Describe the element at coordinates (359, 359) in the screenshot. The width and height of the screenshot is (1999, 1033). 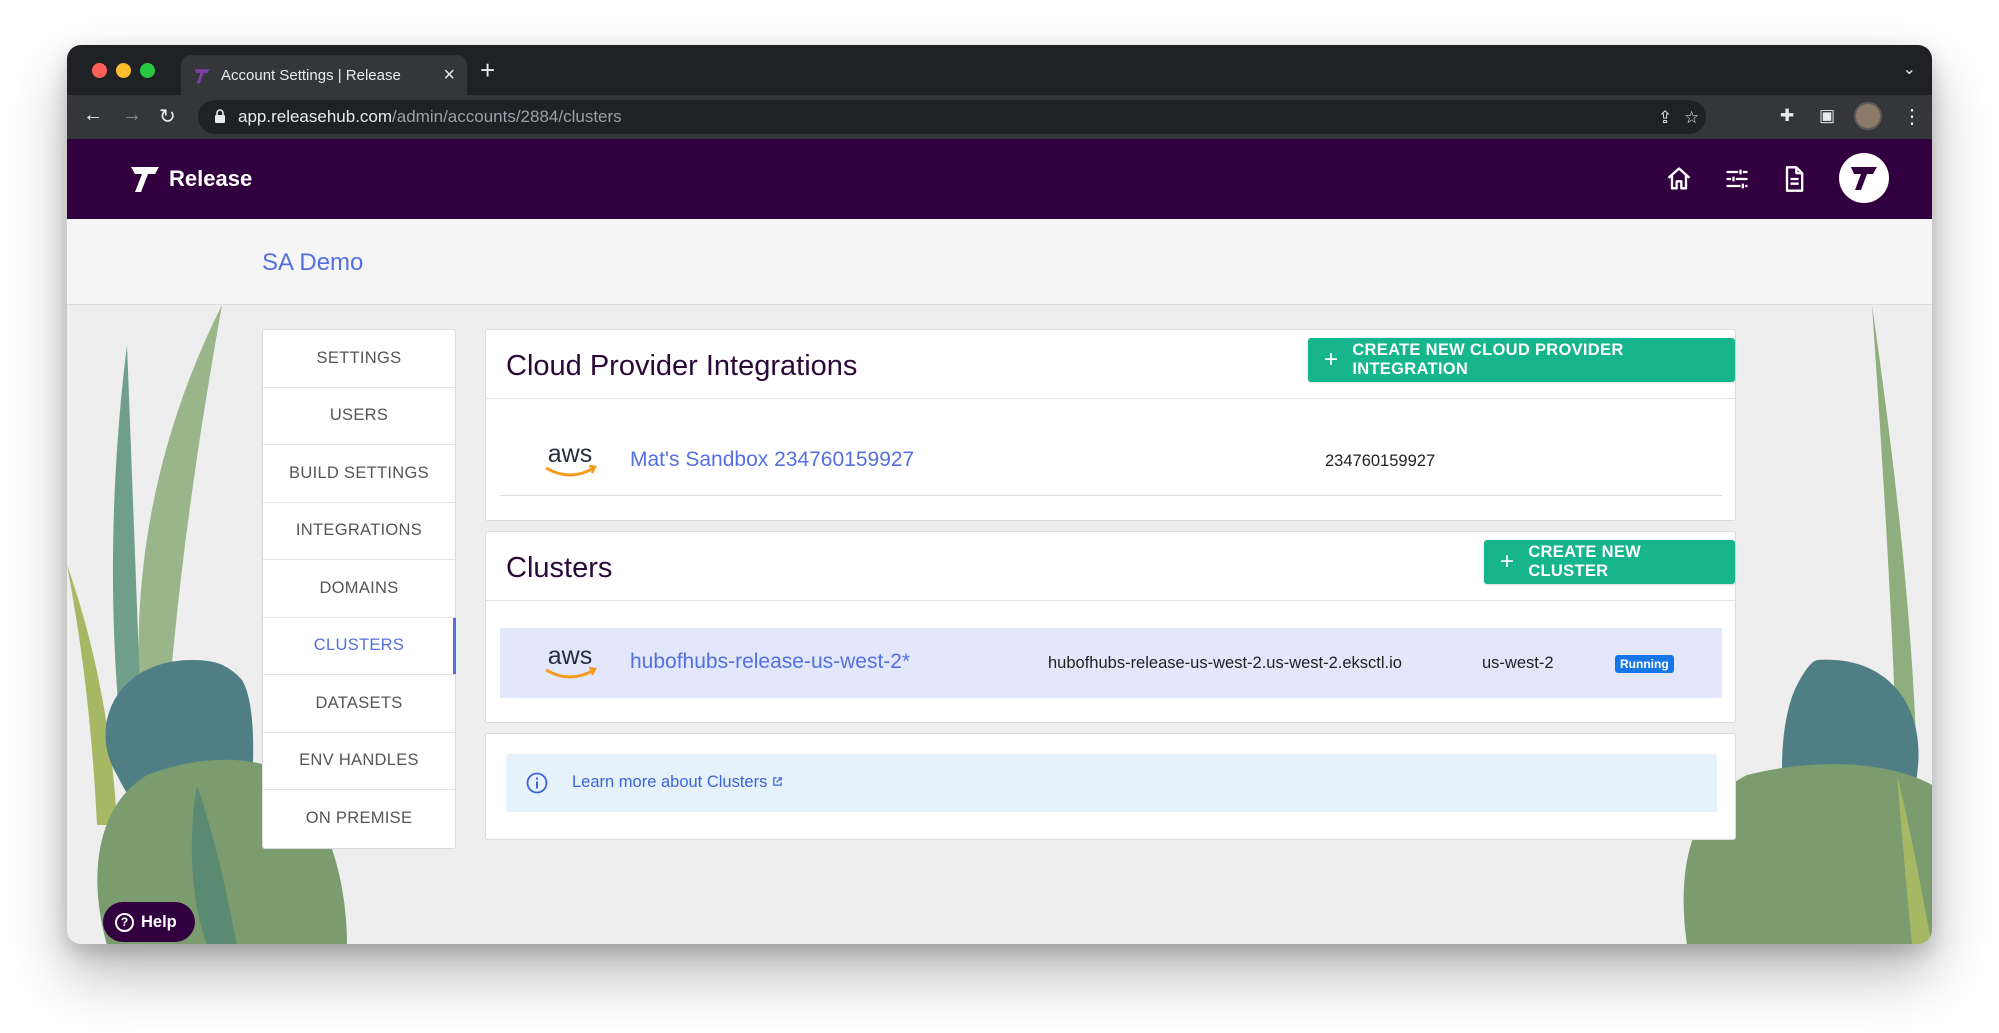
I see `sidebar-item-settings: SETTINGS` at that location.